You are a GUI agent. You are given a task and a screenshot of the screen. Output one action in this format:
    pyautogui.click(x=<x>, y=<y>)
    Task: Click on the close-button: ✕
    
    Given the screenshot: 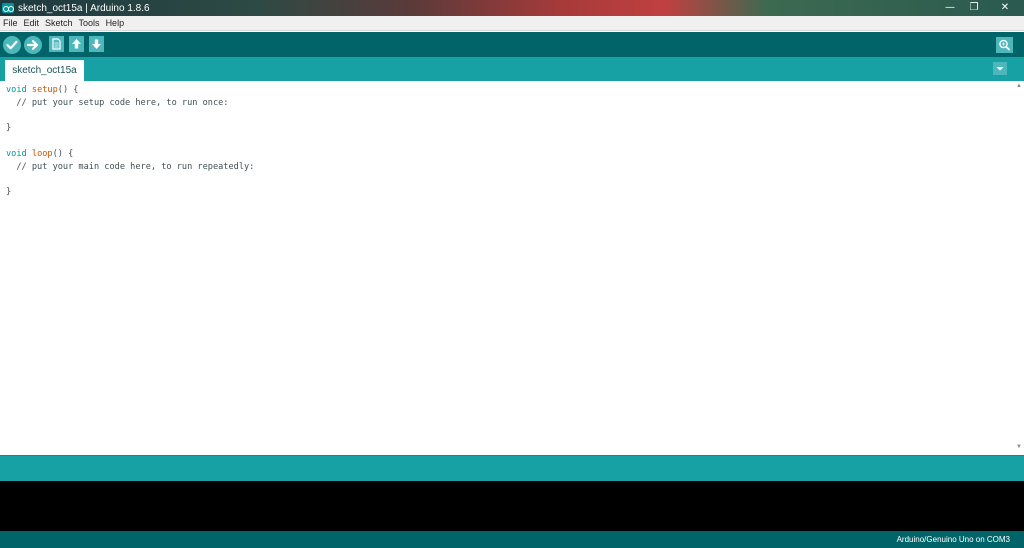 What is the action you would take?
    pyautogui.click(x=1005, y=8)
    